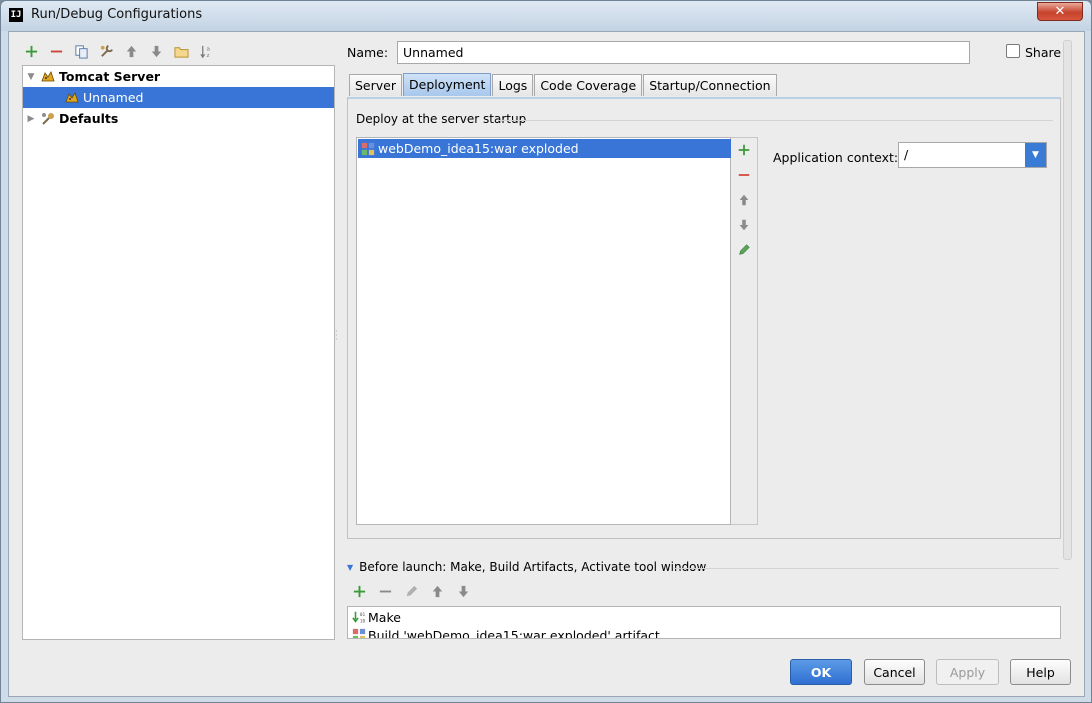  I want to click on tree-item-unnamed: Unnamed, so click(178, 97).